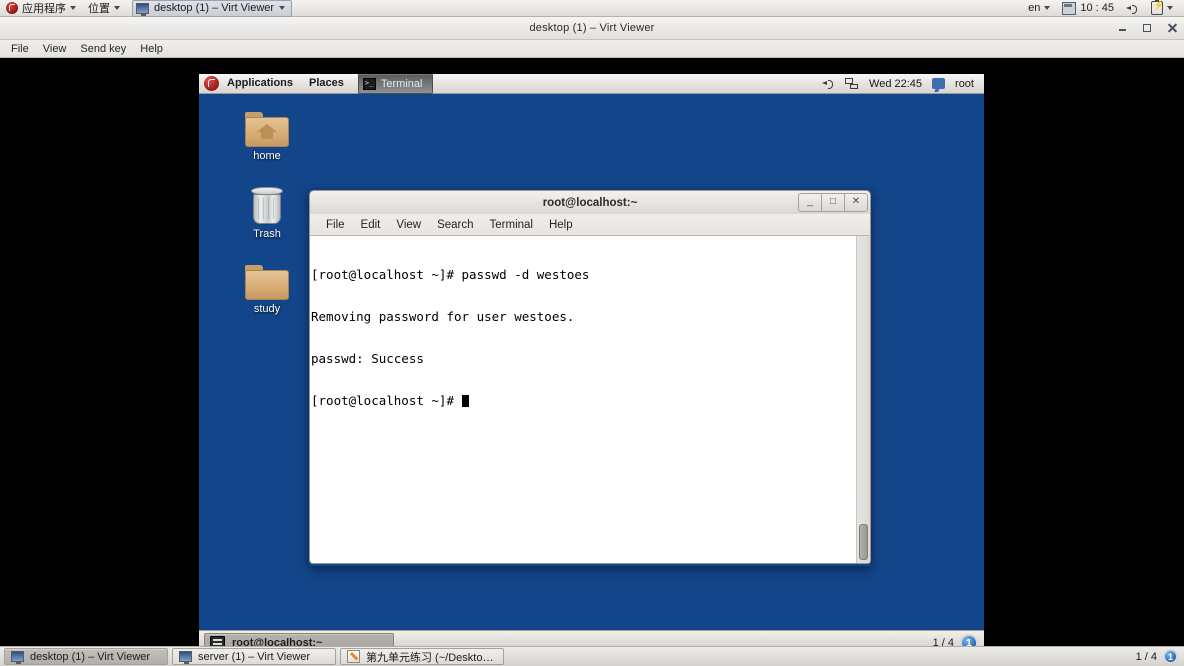 The height and width of the screenshot is (666, 1184). What do you see at coordinates (267, 206) in the screenshot?
I see `trash-icon` at bounding box center [267, 206].